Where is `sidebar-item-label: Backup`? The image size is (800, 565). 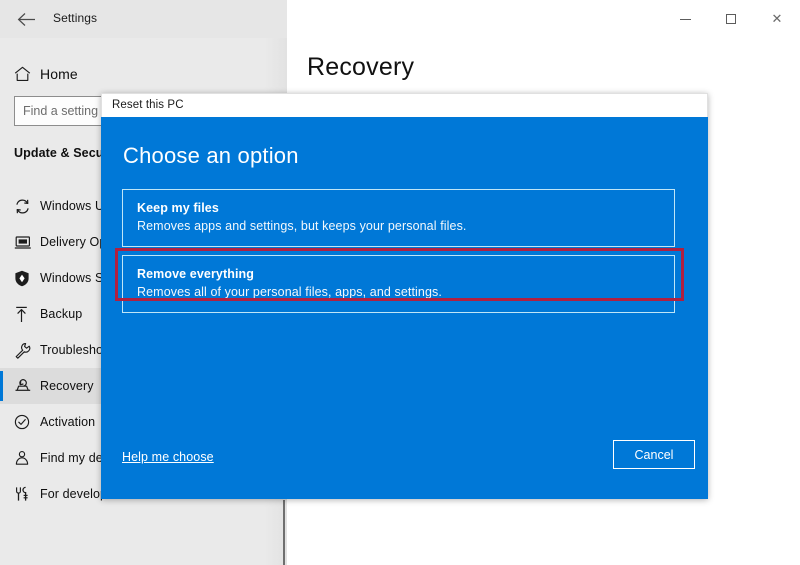 sidebar-item-label: Backup is located at coordinates (61, 314).